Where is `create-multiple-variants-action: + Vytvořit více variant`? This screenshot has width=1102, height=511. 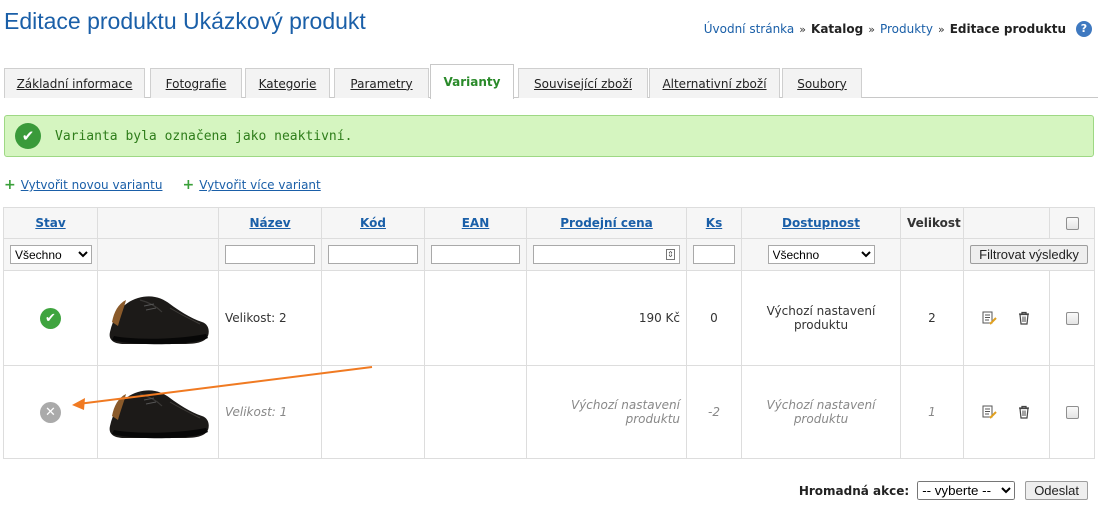
create-multiple-variants-action: + Vytvořit více variant is located at coordinates (251, 185).